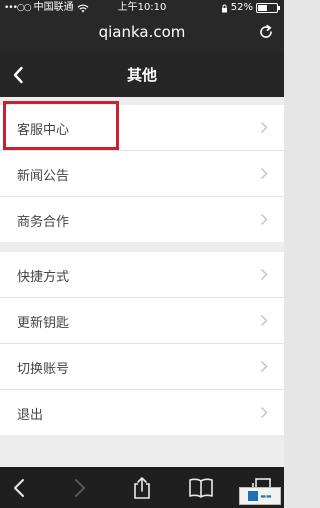 The image size is (320, 508). I want to click on menu-item-label: 新闻公告, so click(43, 176).